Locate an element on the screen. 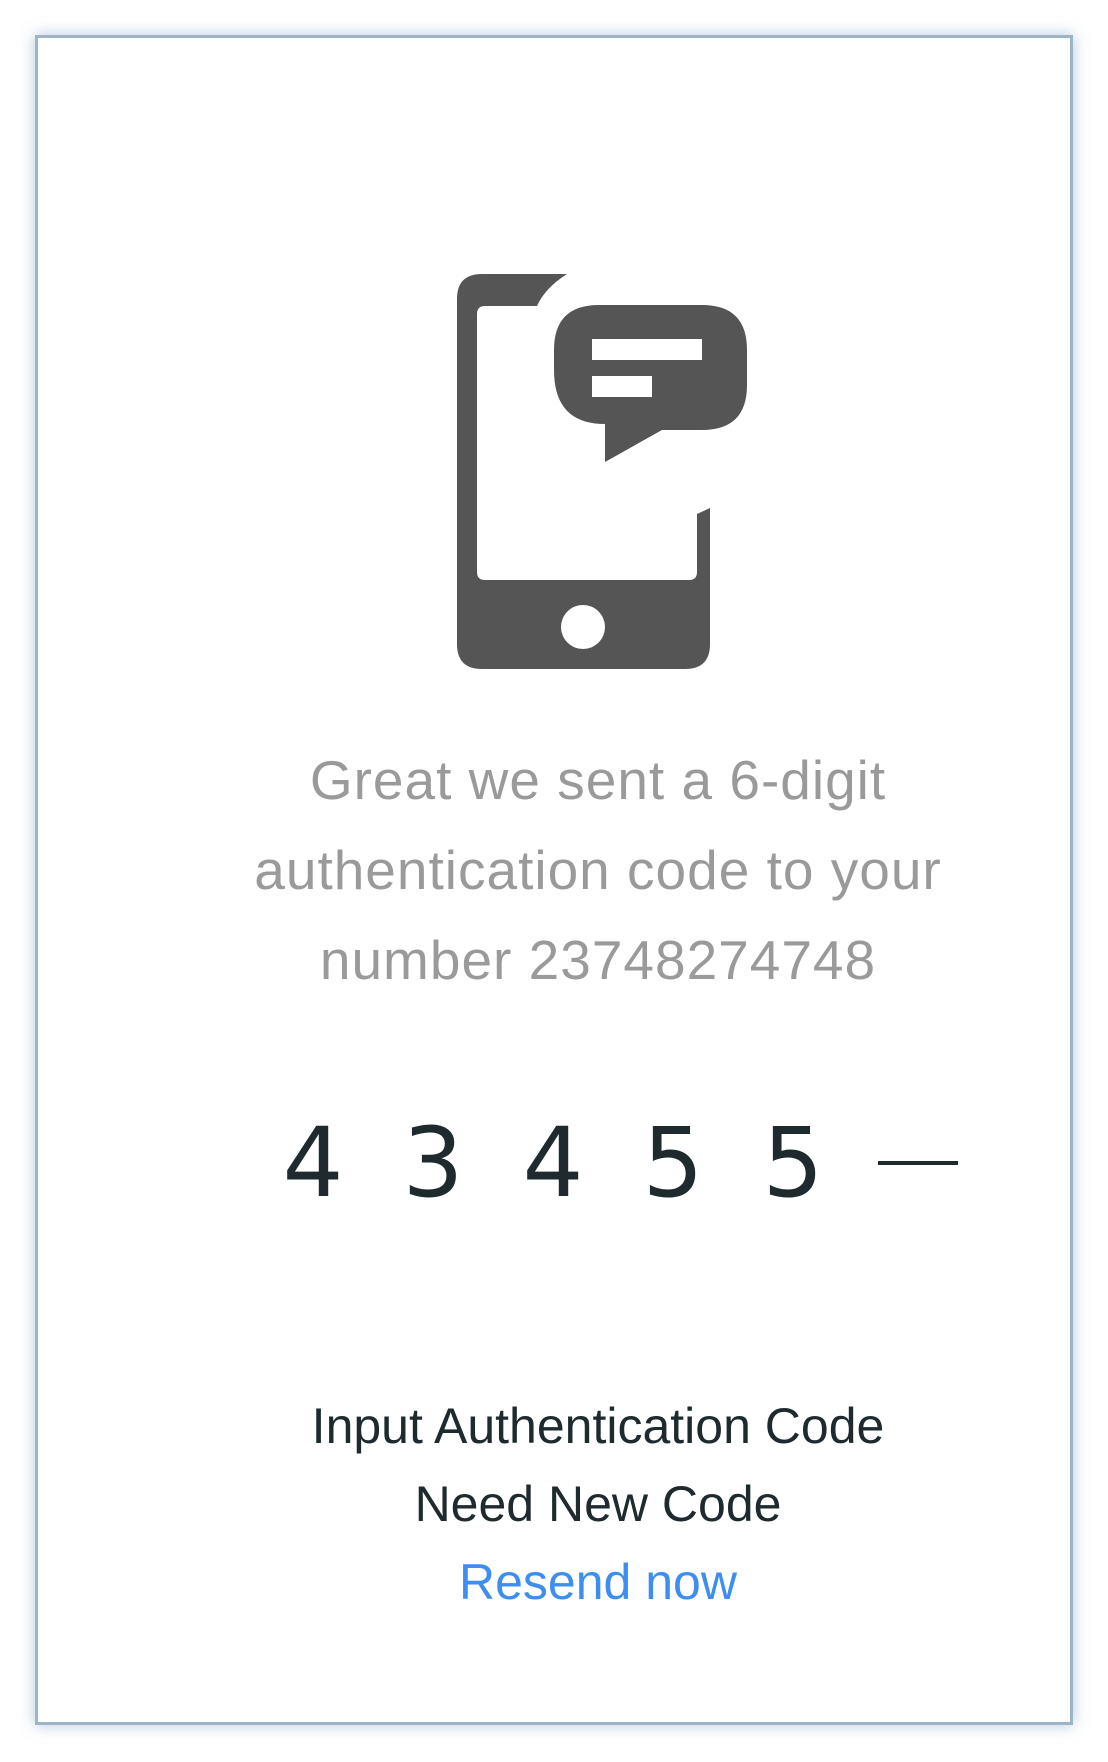 Image resolution: width=1108 pixels, height=1762 pixels. input-code-label: Input Authentication Code is located at coordinates (598, 1426).